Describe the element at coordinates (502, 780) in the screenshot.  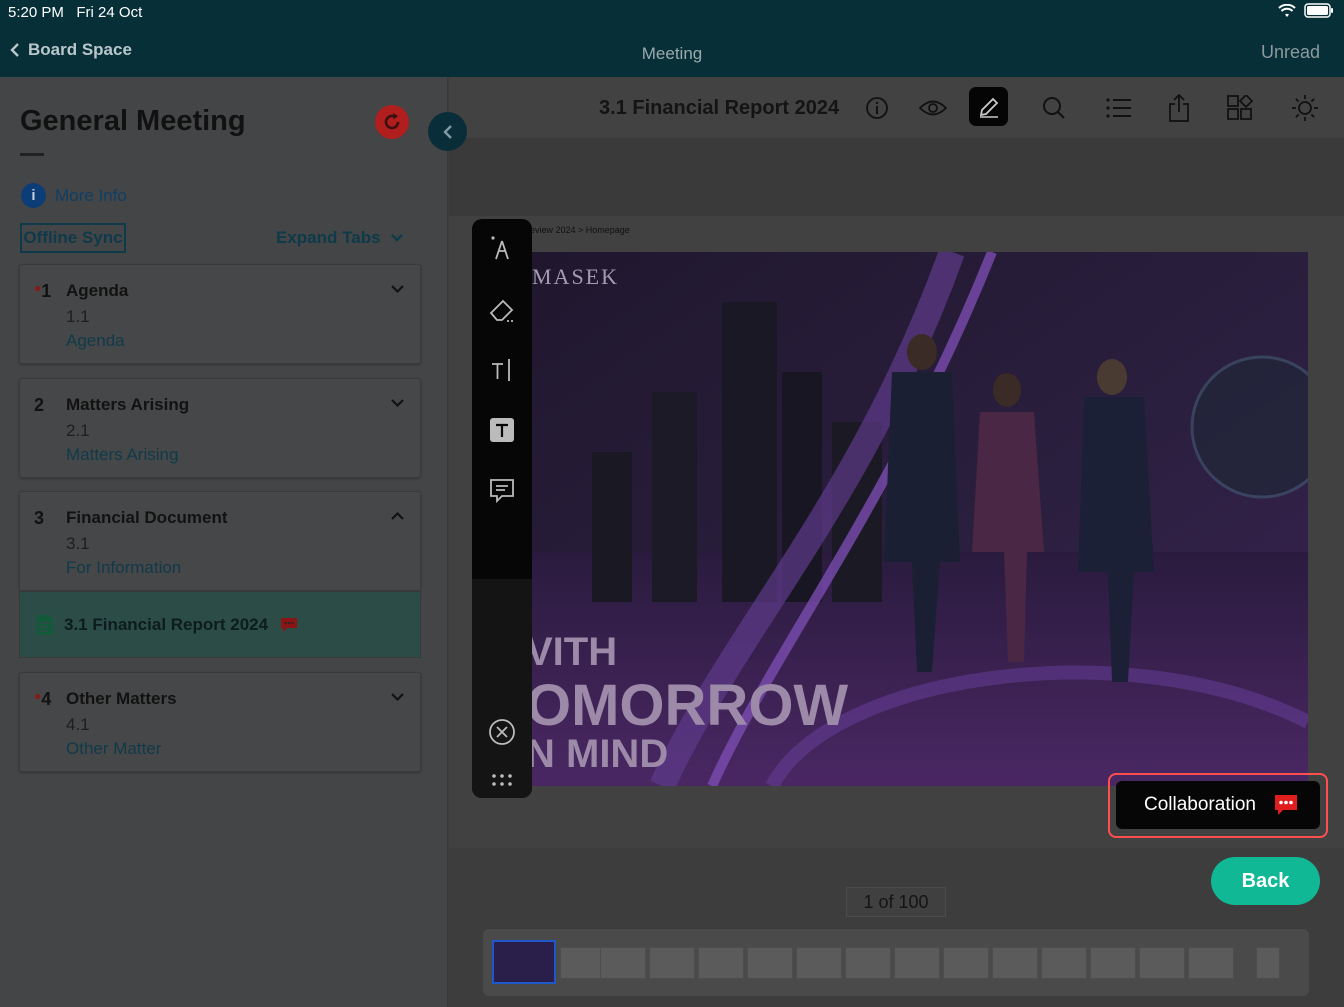
I see `drag-handle` at that location.